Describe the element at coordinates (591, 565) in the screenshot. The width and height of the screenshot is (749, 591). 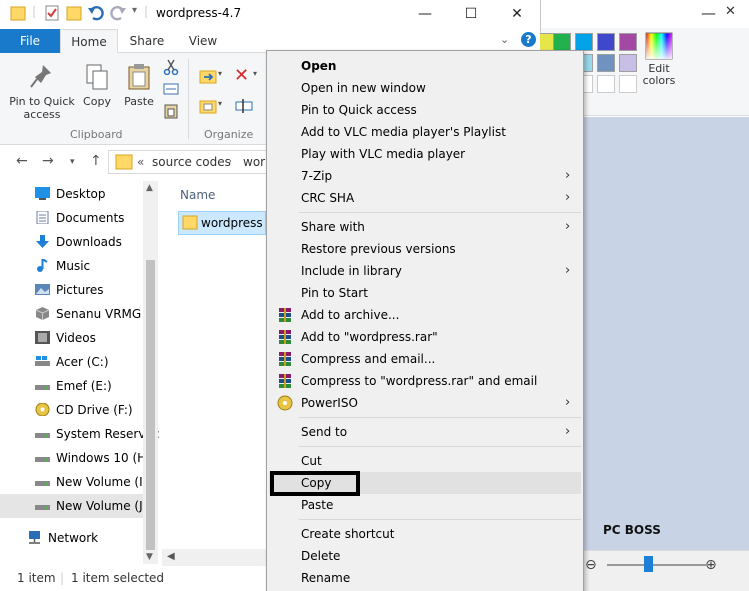
I see `zoom-out-icon: ⊖` at that location.